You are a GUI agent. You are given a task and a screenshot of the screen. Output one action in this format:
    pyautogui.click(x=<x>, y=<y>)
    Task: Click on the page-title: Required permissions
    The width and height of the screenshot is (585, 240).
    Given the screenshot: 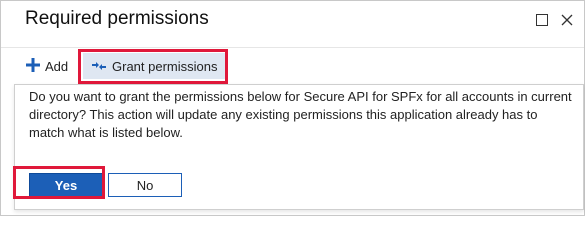 What is the action you would take?
    pyautogui.click(x=117, y=18)
    